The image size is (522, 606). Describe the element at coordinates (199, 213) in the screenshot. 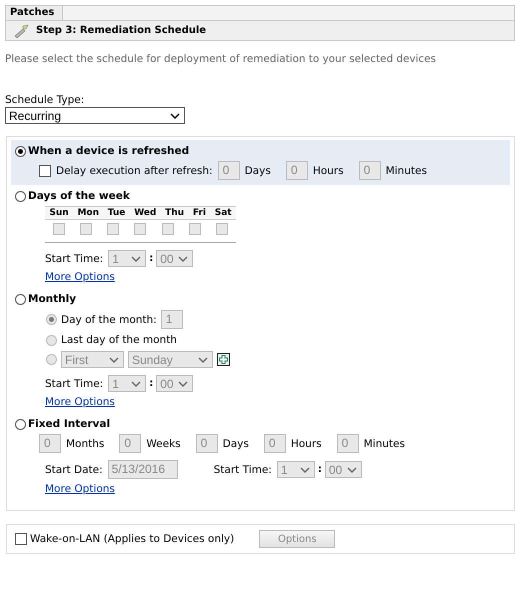

I see `day-label: Fri` at that location.